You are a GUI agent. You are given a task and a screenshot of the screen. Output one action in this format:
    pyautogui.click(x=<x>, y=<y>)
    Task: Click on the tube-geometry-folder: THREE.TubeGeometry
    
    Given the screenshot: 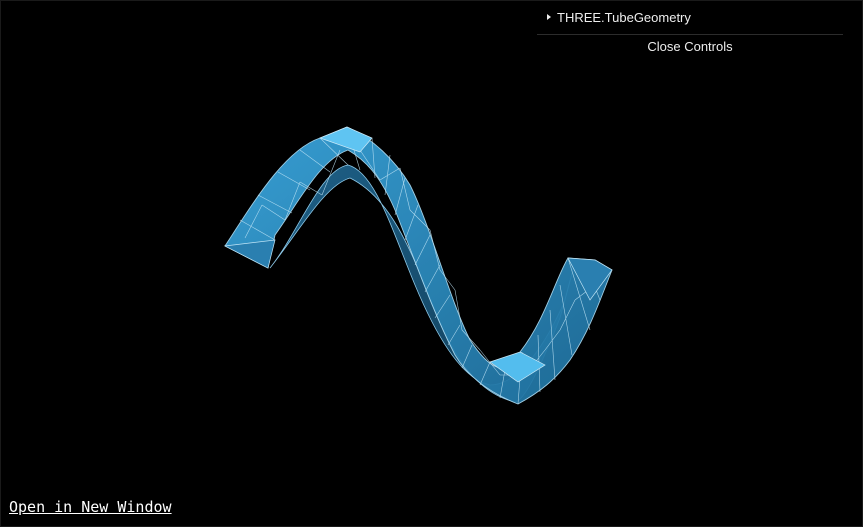 What is the action you would take?
    pyautogui.click(x=690, y=17)
    